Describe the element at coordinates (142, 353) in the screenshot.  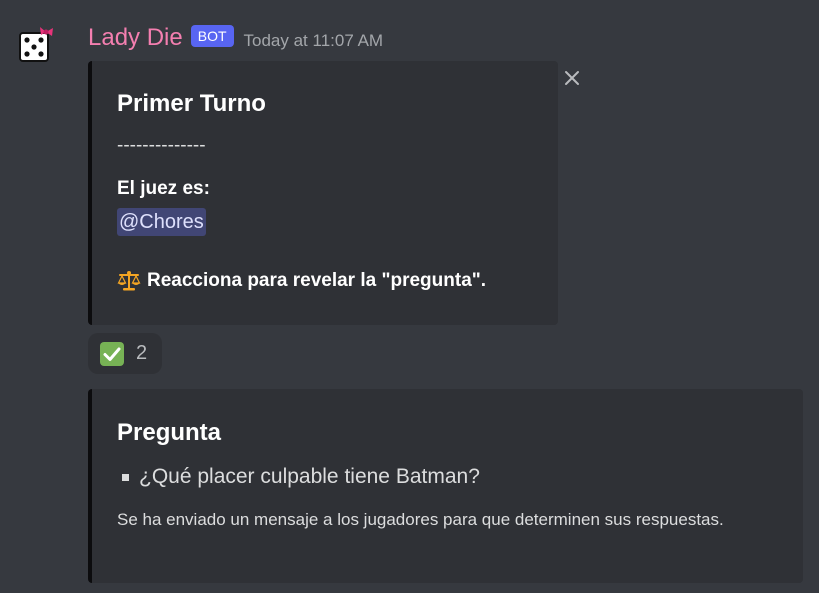
I see `reaction-count: 2` at that location.